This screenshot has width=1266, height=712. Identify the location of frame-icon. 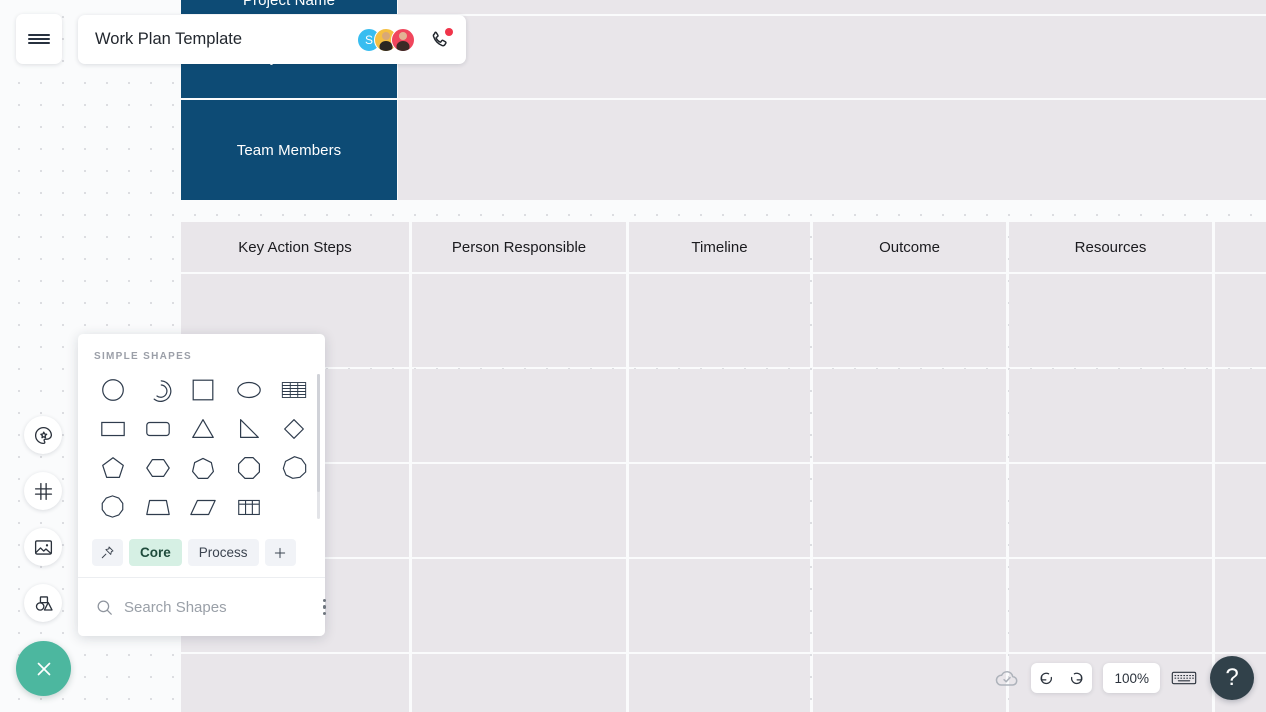
(43, 491).